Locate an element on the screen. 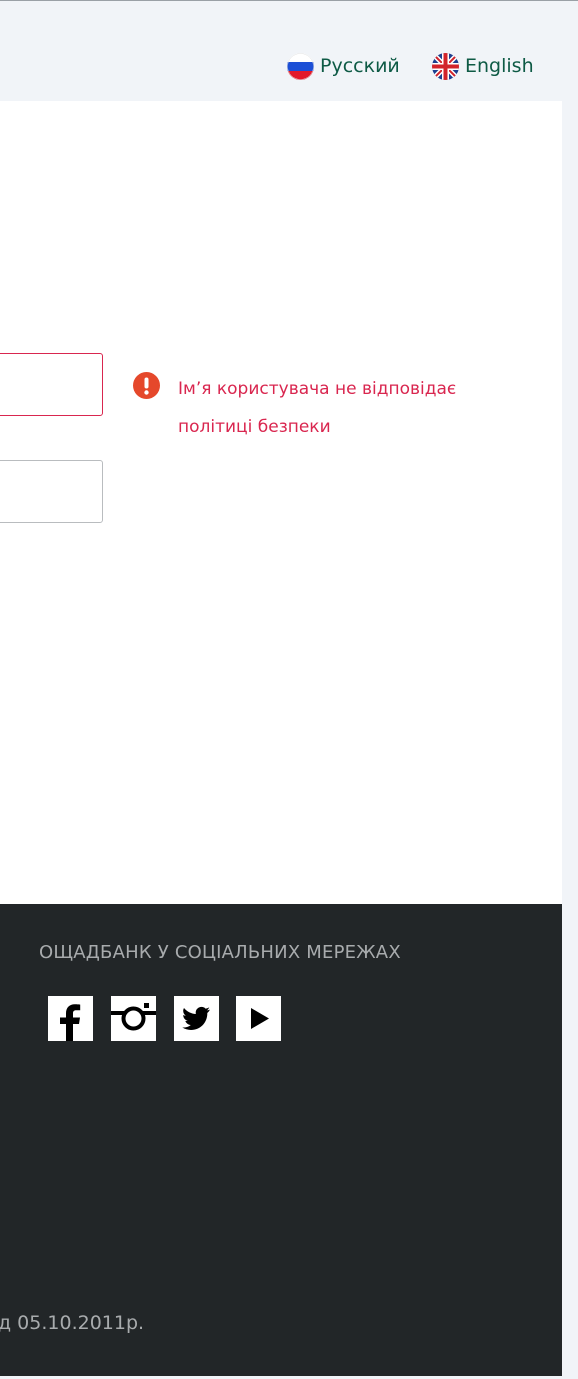 This screenshot has width=578, height=1379. username-input is located at coordinates (51, 384).